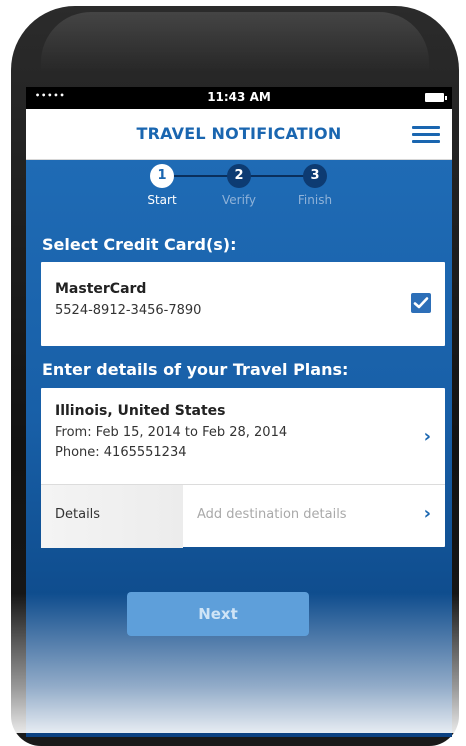 Image resolution: width=466 pixels, height=746 pixels. I want to click on card-number: 5524-8912-3456-7890, so click(128, 310).